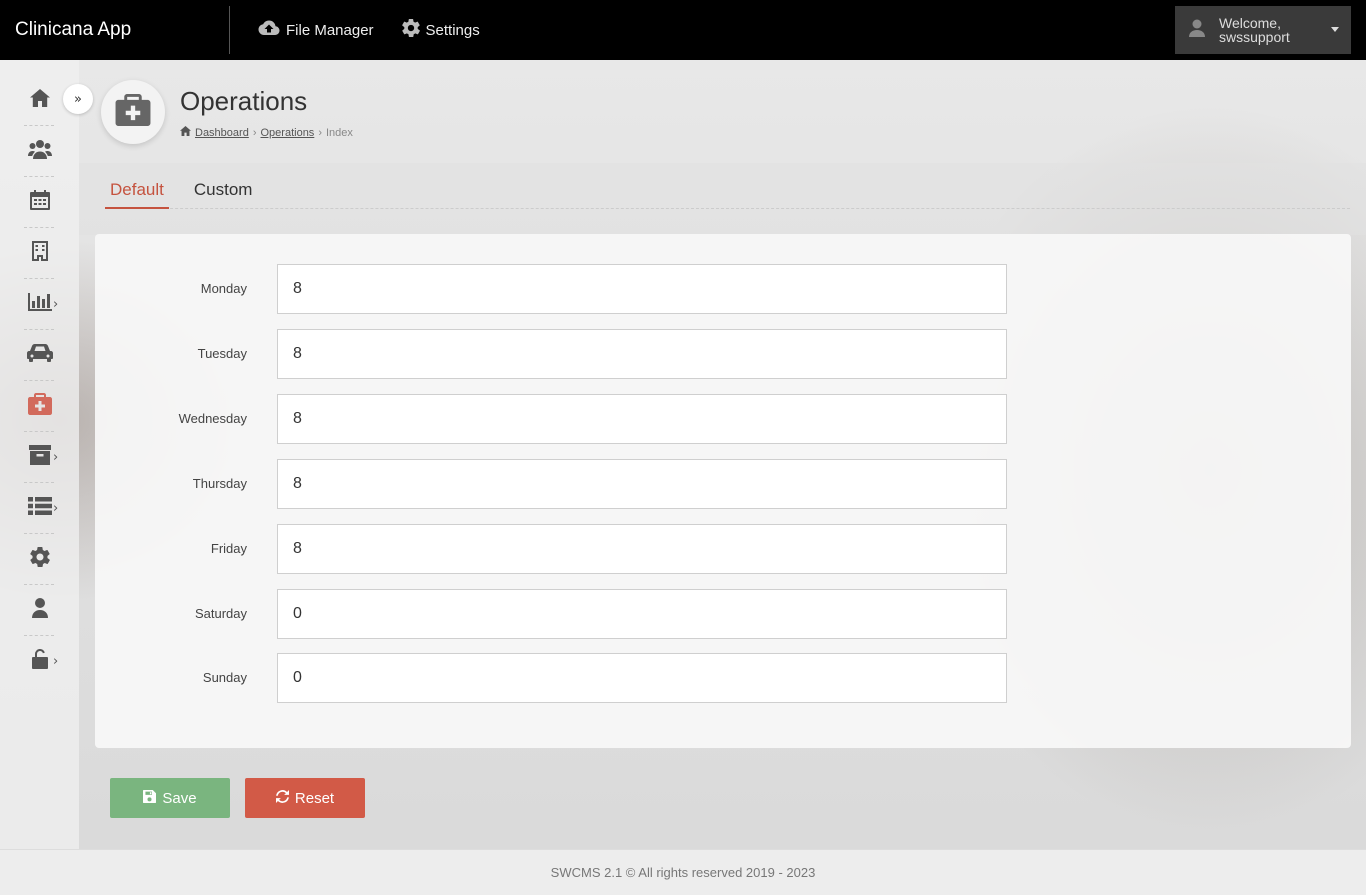  I want to click on form-row-friday: Friday, so click(723, 549).